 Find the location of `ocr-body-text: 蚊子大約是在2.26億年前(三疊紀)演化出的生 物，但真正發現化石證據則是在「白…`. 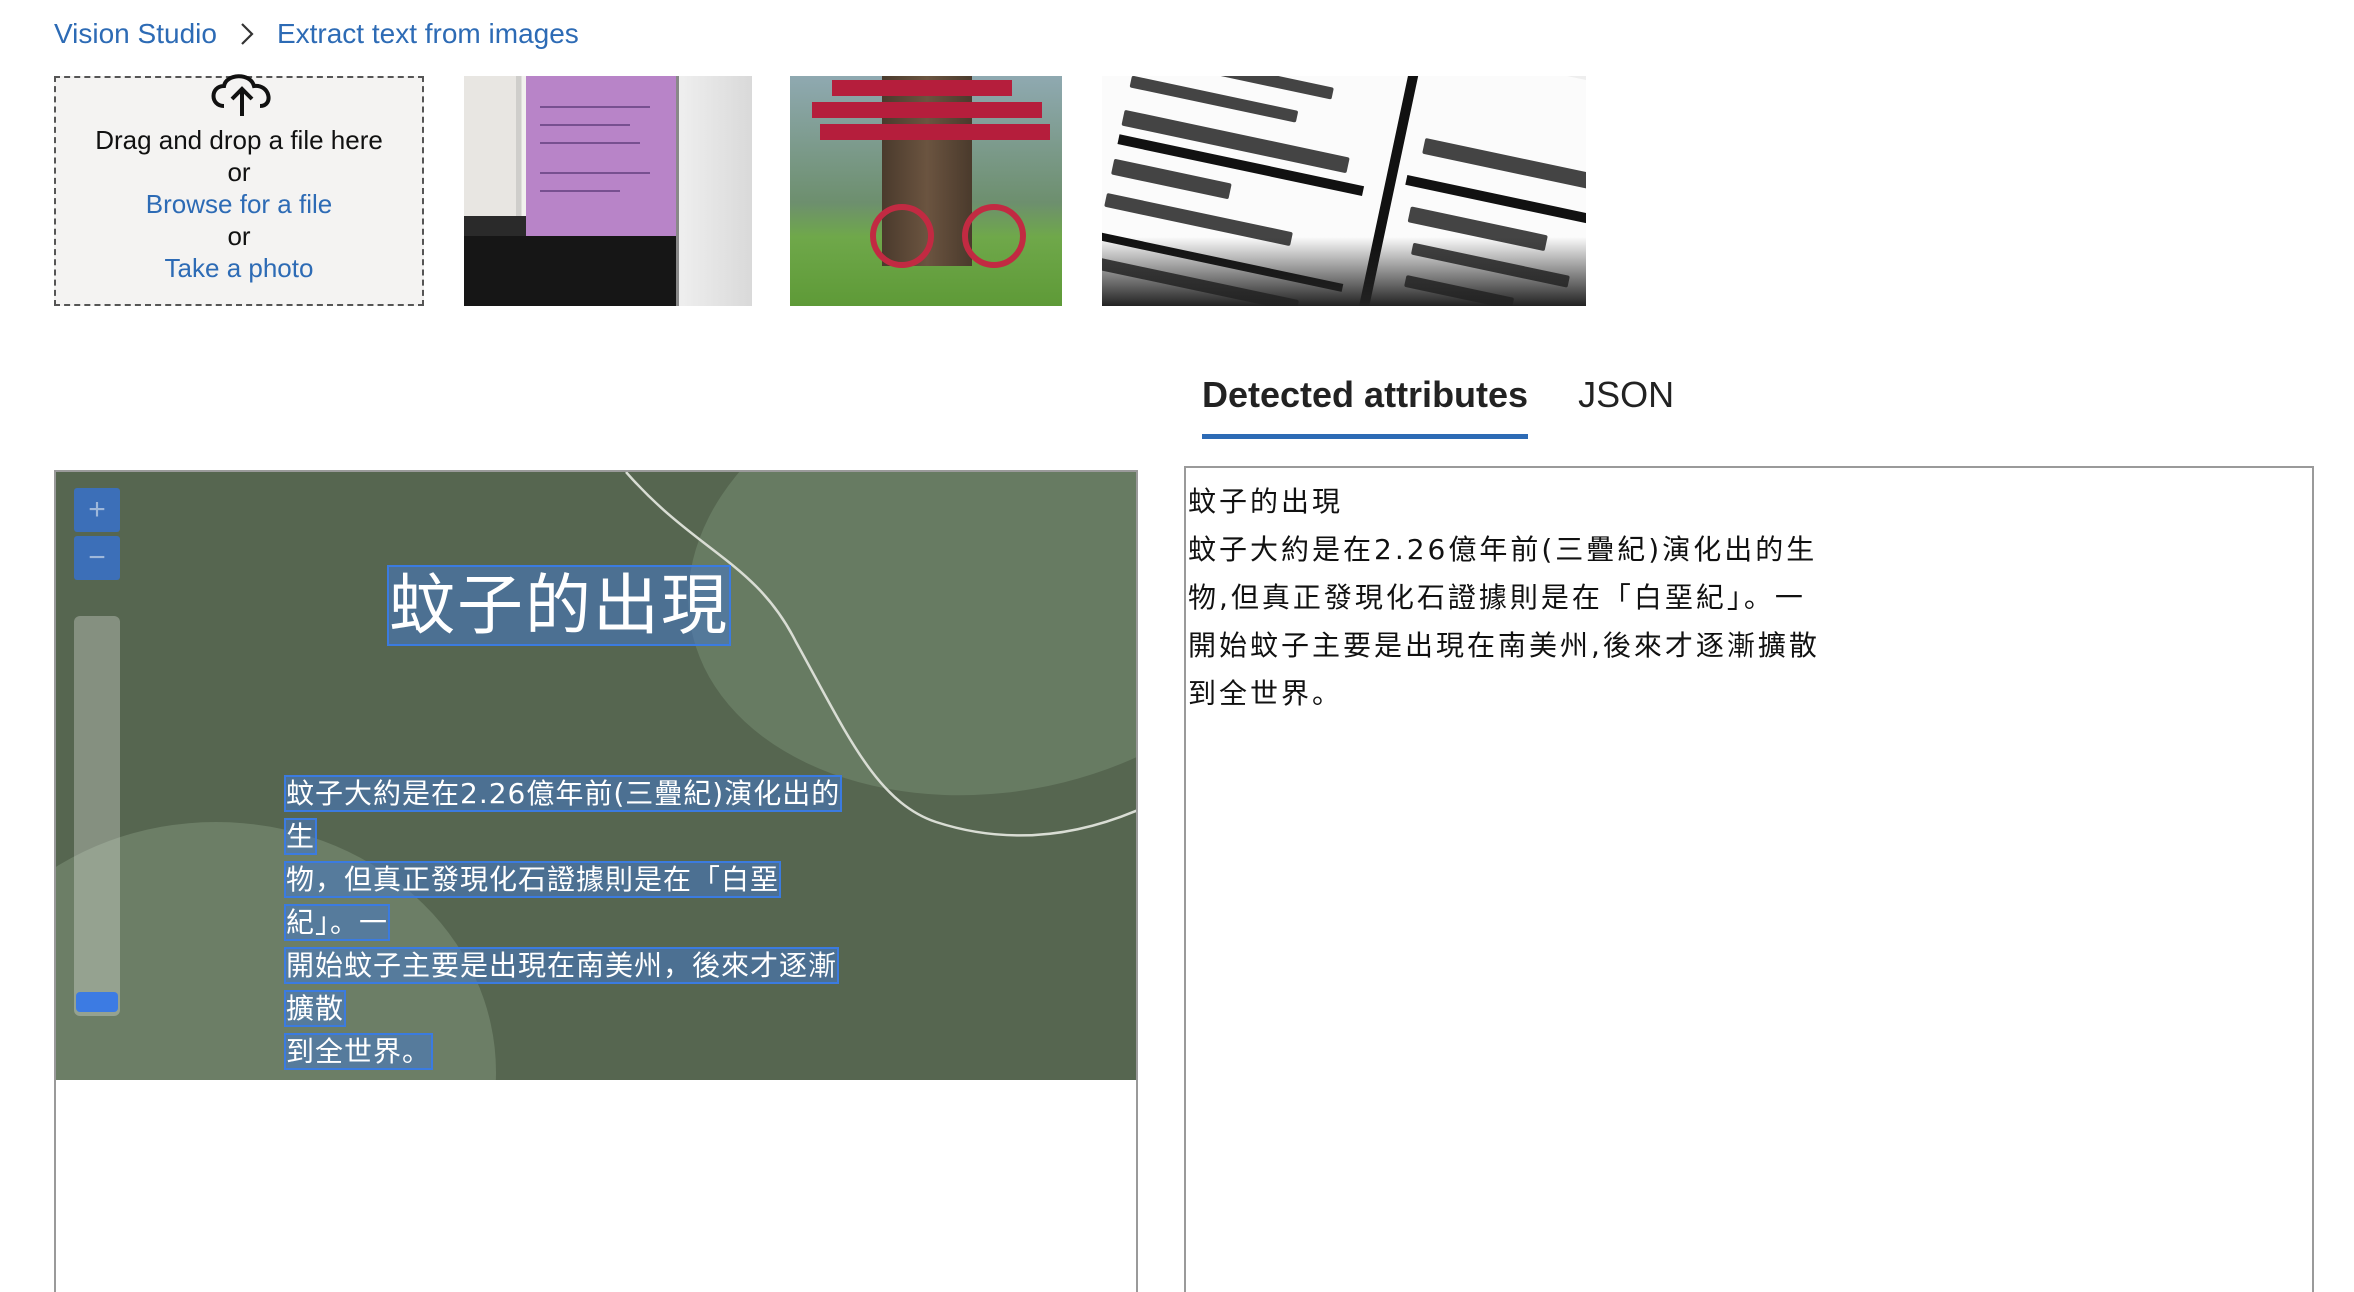

ocr-body-text: 蚊子大約是在2.26億年前(三疊紀)演化出的生 物，但真正發現化石證據則是在「白… is located at coordinates (564, 922).